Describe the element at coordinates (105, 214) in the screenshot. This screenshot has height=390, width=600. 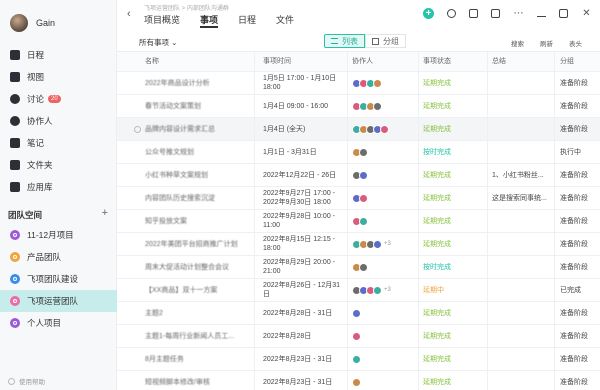
I see `add-project-button: +` at that location.